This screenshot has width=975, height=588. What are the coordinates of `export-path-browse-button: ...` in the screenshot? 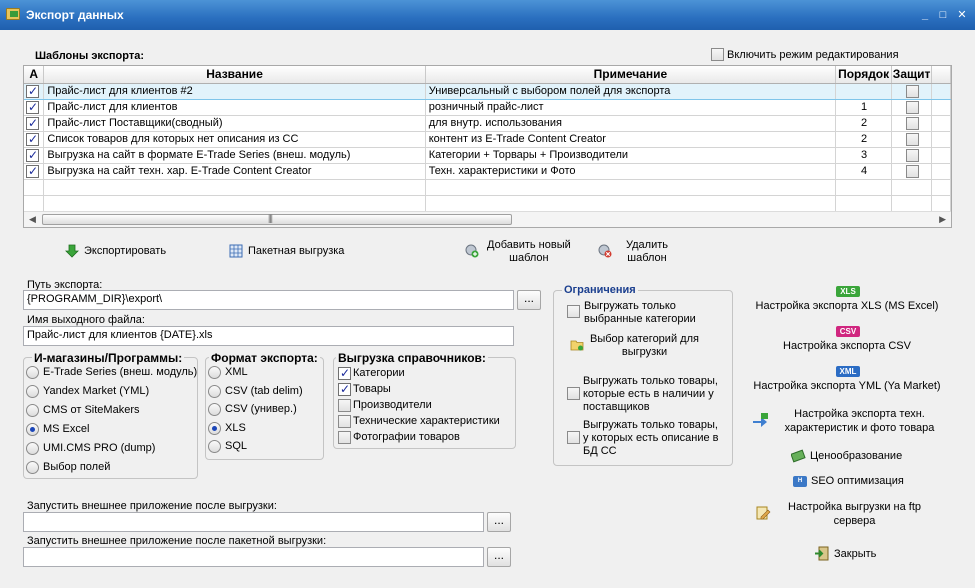 It's located at (529, 300).